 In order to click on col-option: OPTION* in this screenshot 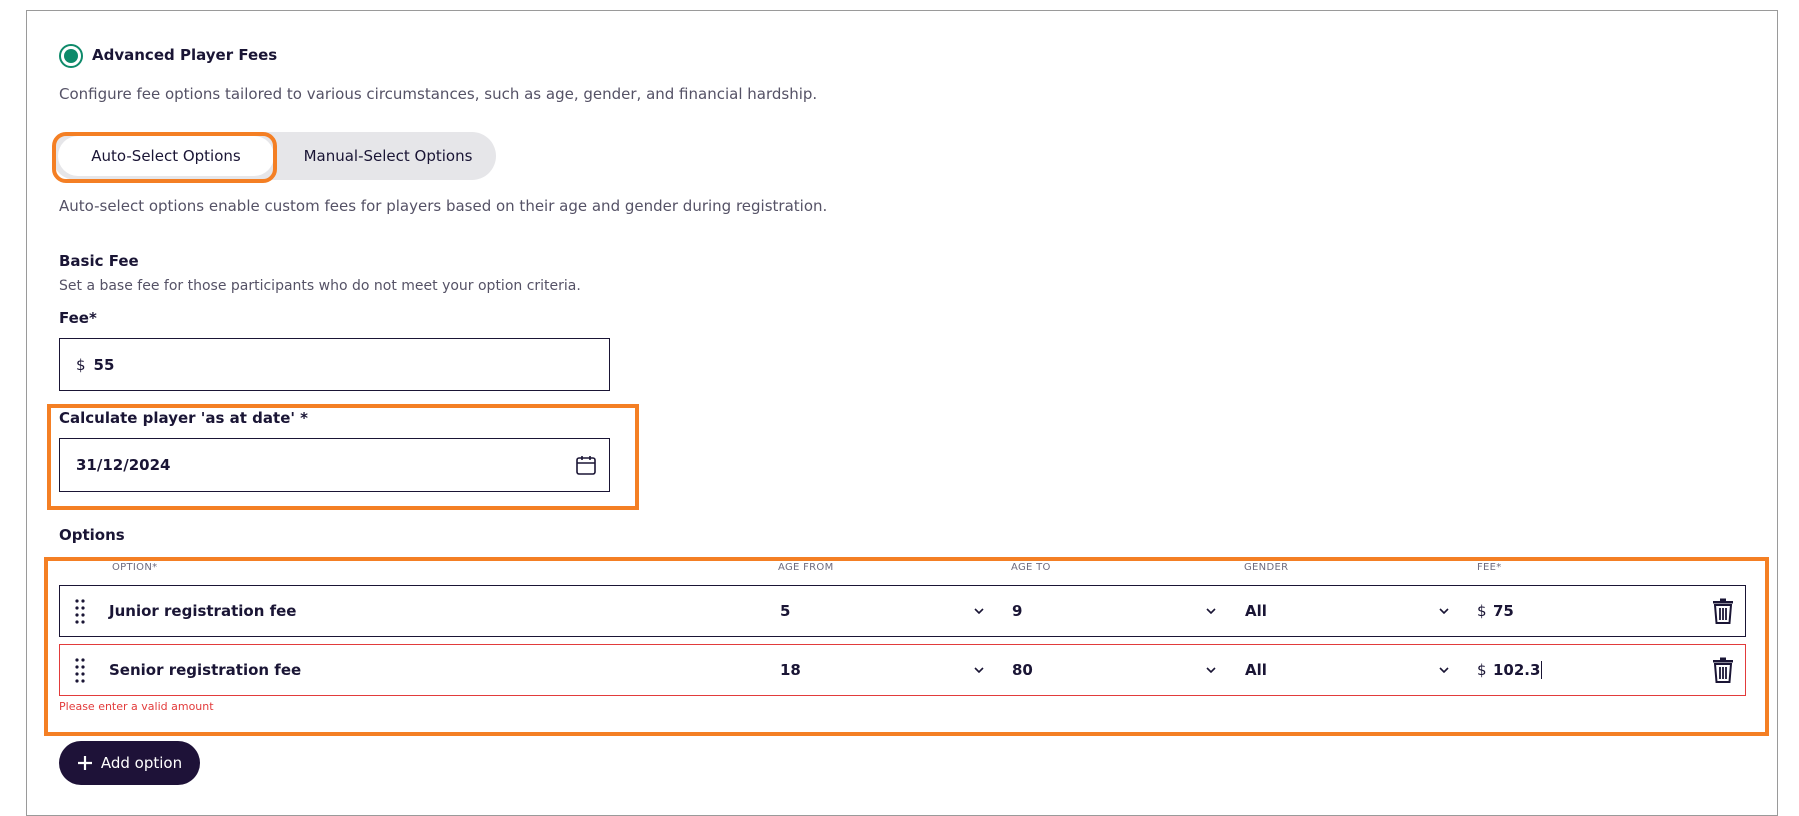, I will do `click(135, 567)`.